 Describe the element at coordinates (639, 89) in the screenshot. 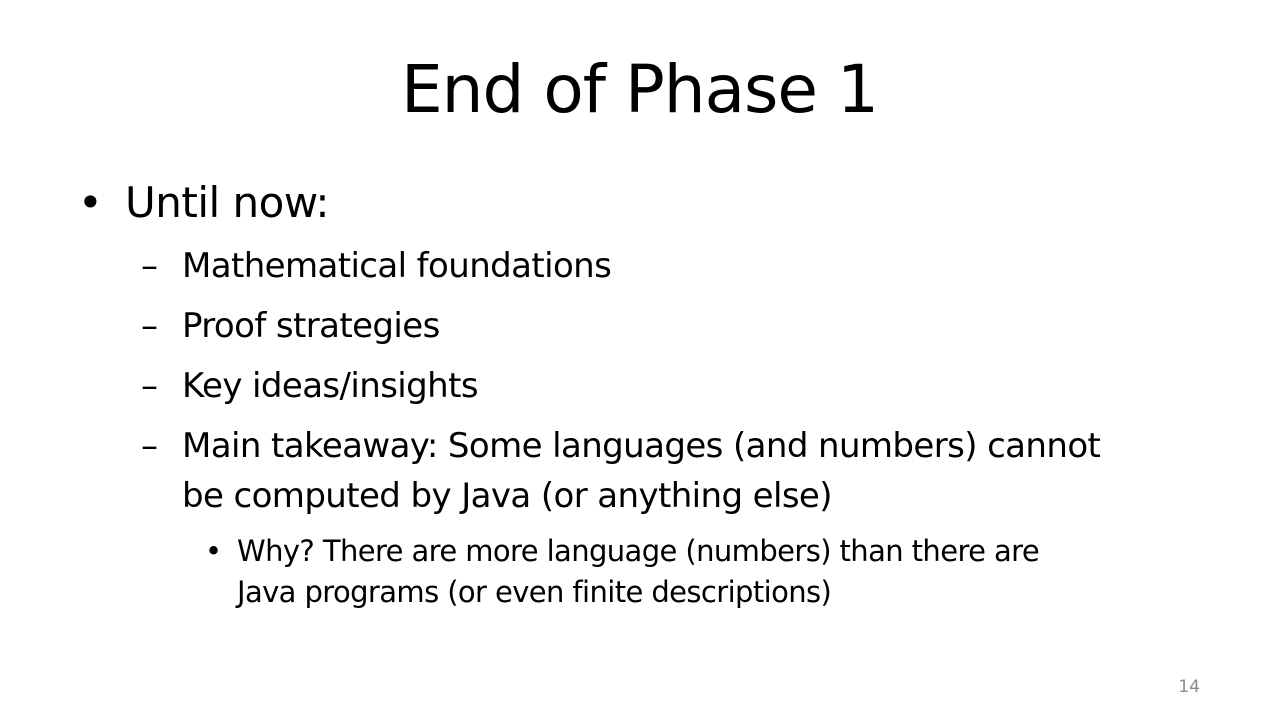

I see `slide-title: End of Phase 1` at that location.